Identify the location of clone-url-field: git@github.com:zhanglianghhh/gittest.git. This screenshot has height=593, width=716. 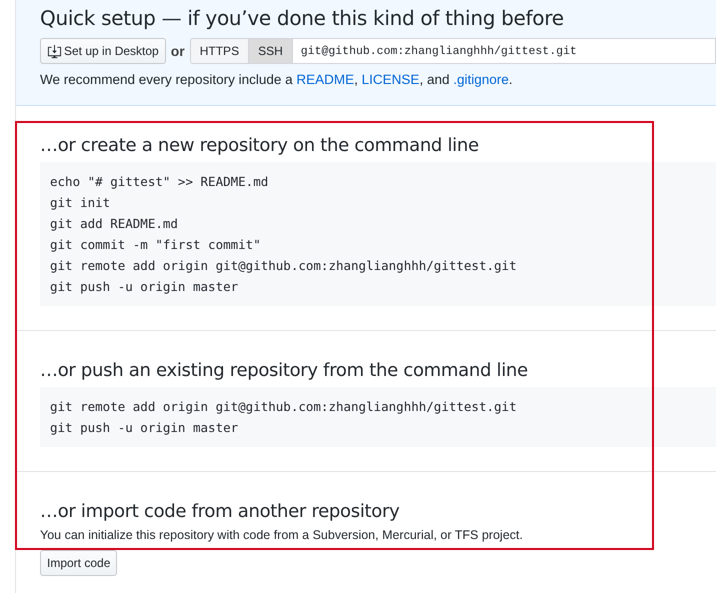
(504, 51).